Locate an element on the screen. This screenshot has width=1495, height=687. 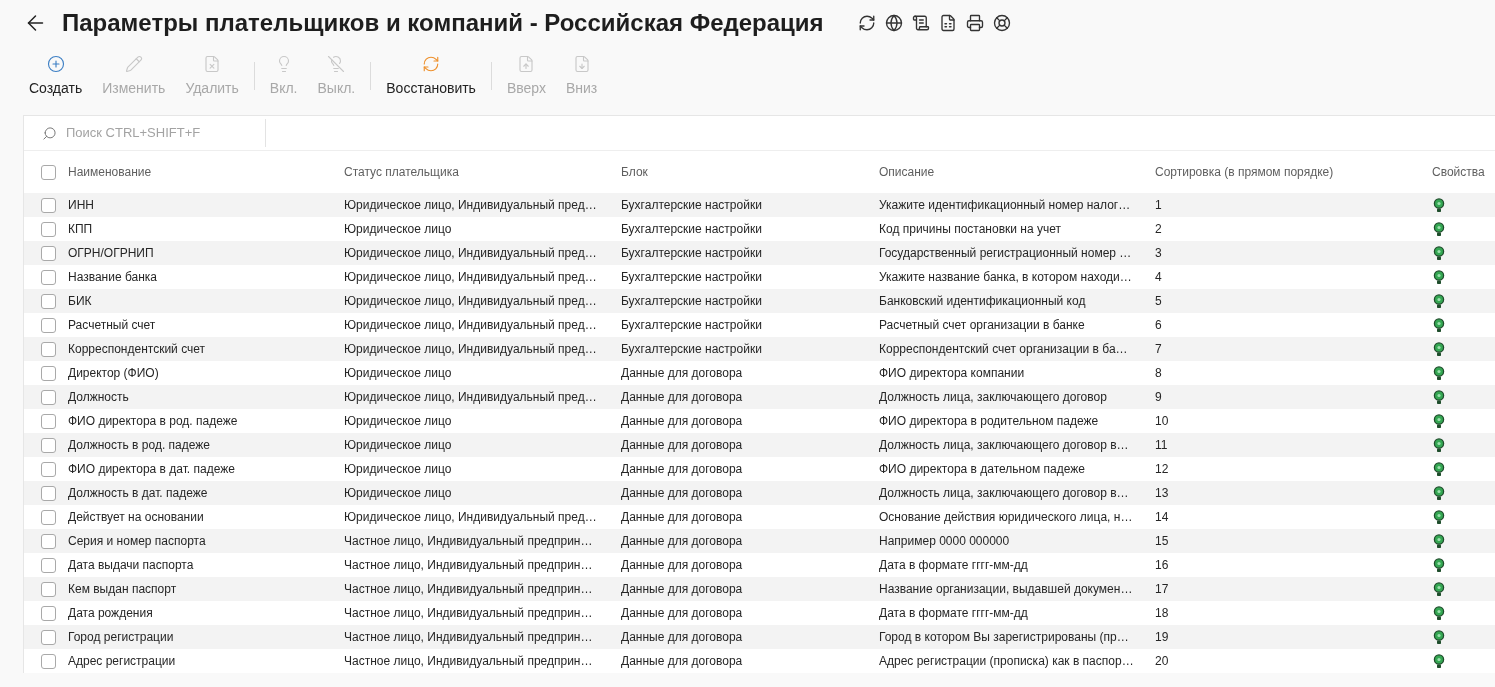
table-cell-text: 17 is located at coordinates (1162, 589).